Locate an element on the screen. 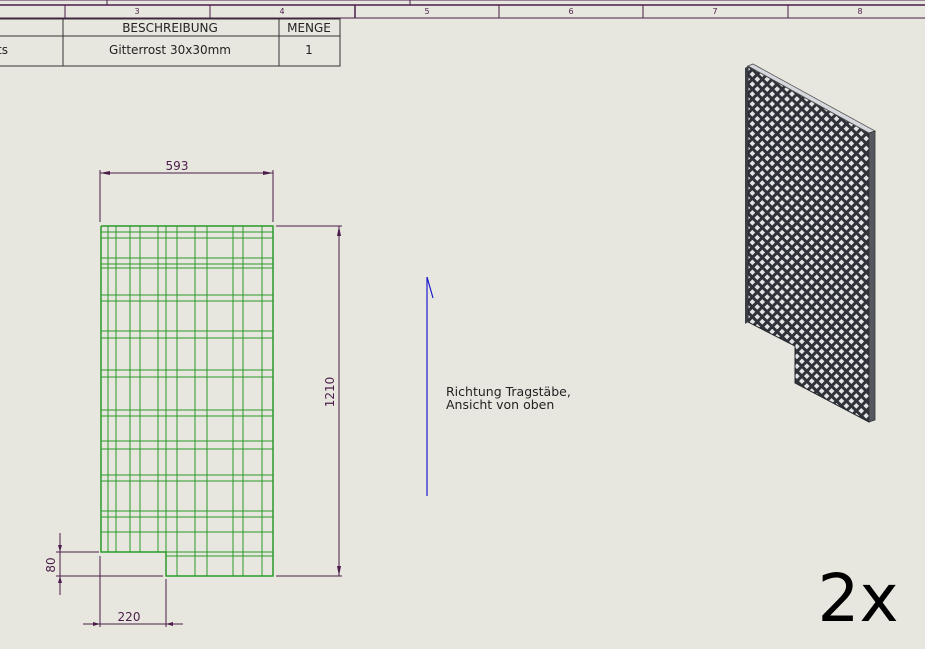 This screenshot has width=925, height=649. bom-cell-quantity: 1 is located at coordinates (309, 50).